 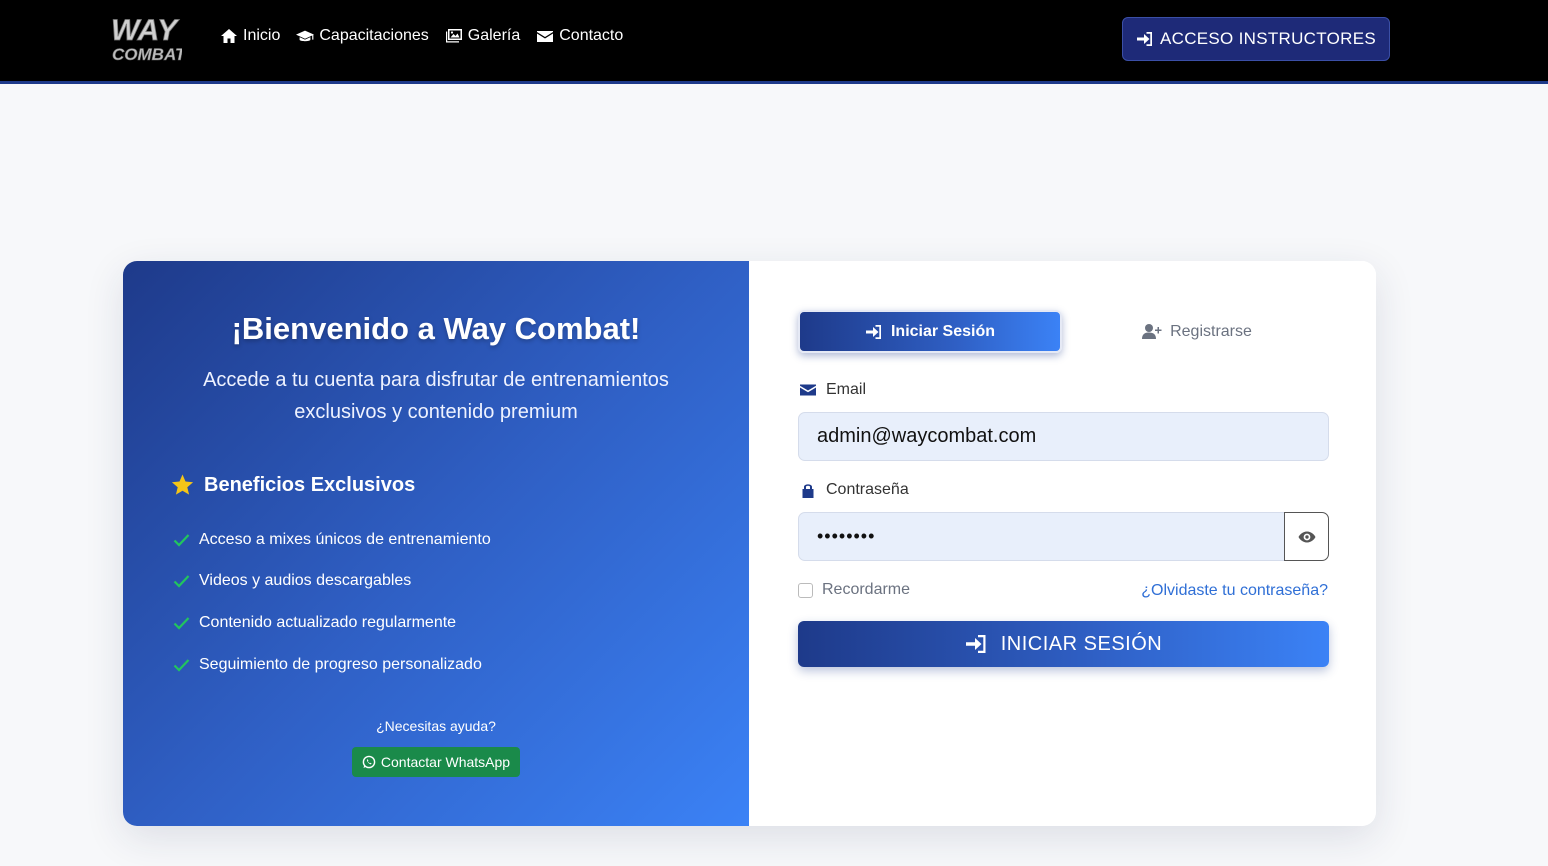 What do you see at coordinates (147, 54) in the screenshot?
I see `svg-text: COMBAT` at bounding box center [147, 54].